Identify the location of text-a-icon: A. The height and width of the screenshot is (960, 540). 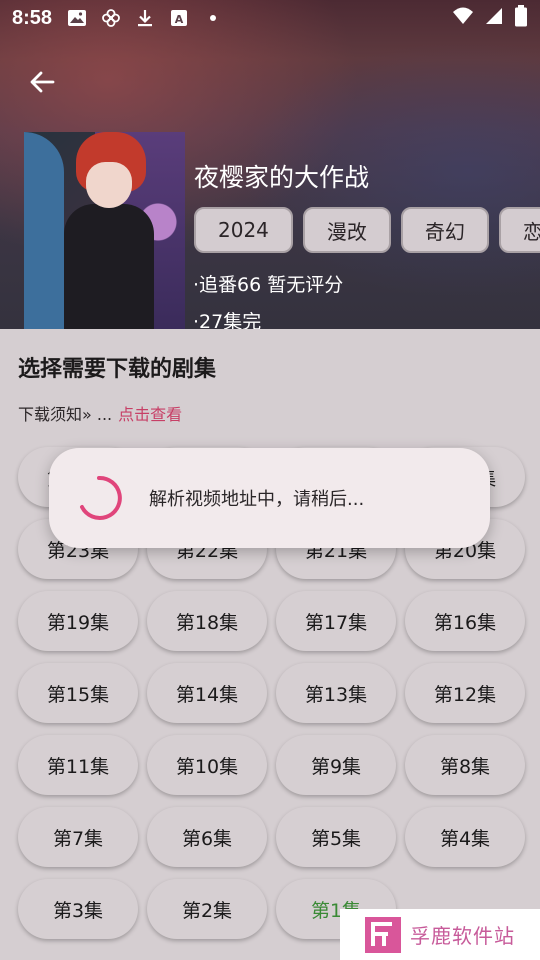
(179, 18).